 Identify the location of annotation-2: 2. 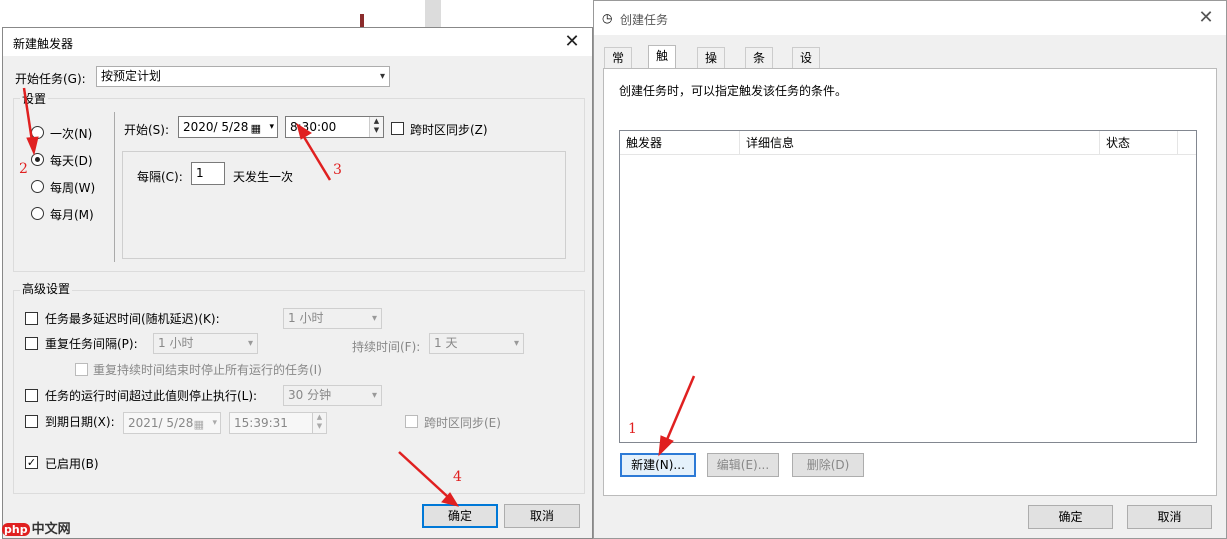
(23, 169).